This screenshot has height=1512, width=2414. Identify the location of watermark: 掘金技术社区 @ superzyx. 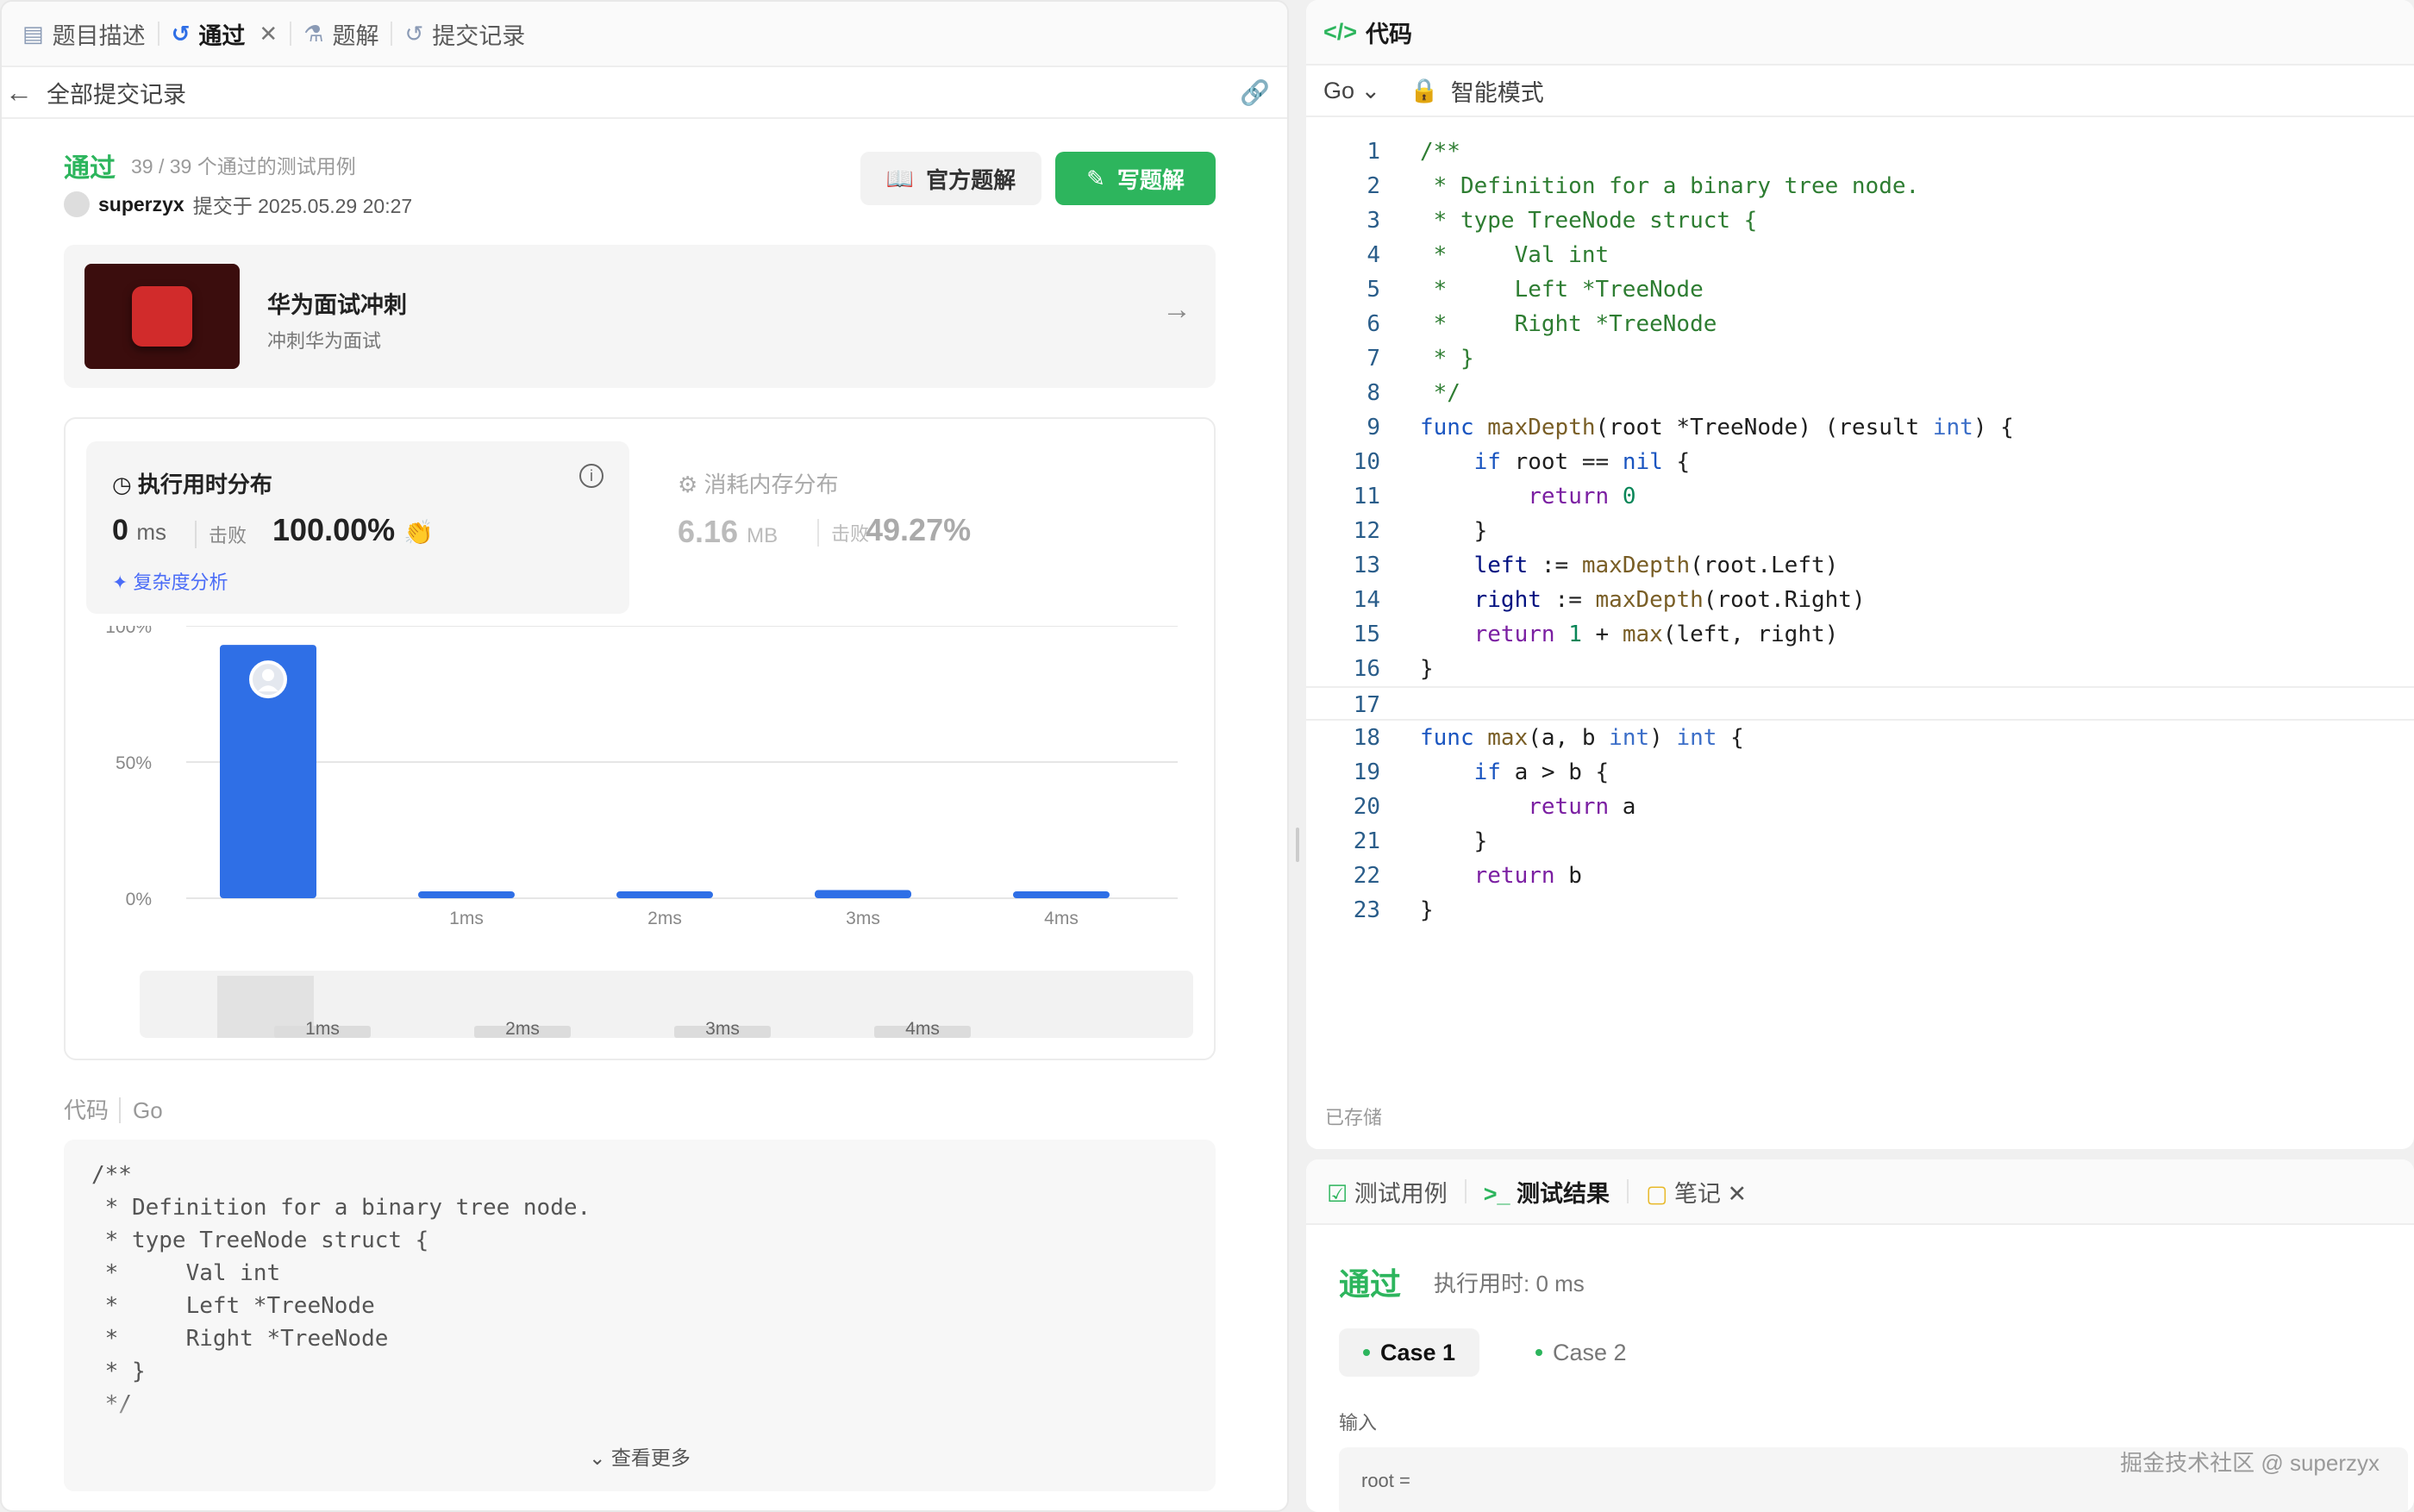
(2250, 1463).